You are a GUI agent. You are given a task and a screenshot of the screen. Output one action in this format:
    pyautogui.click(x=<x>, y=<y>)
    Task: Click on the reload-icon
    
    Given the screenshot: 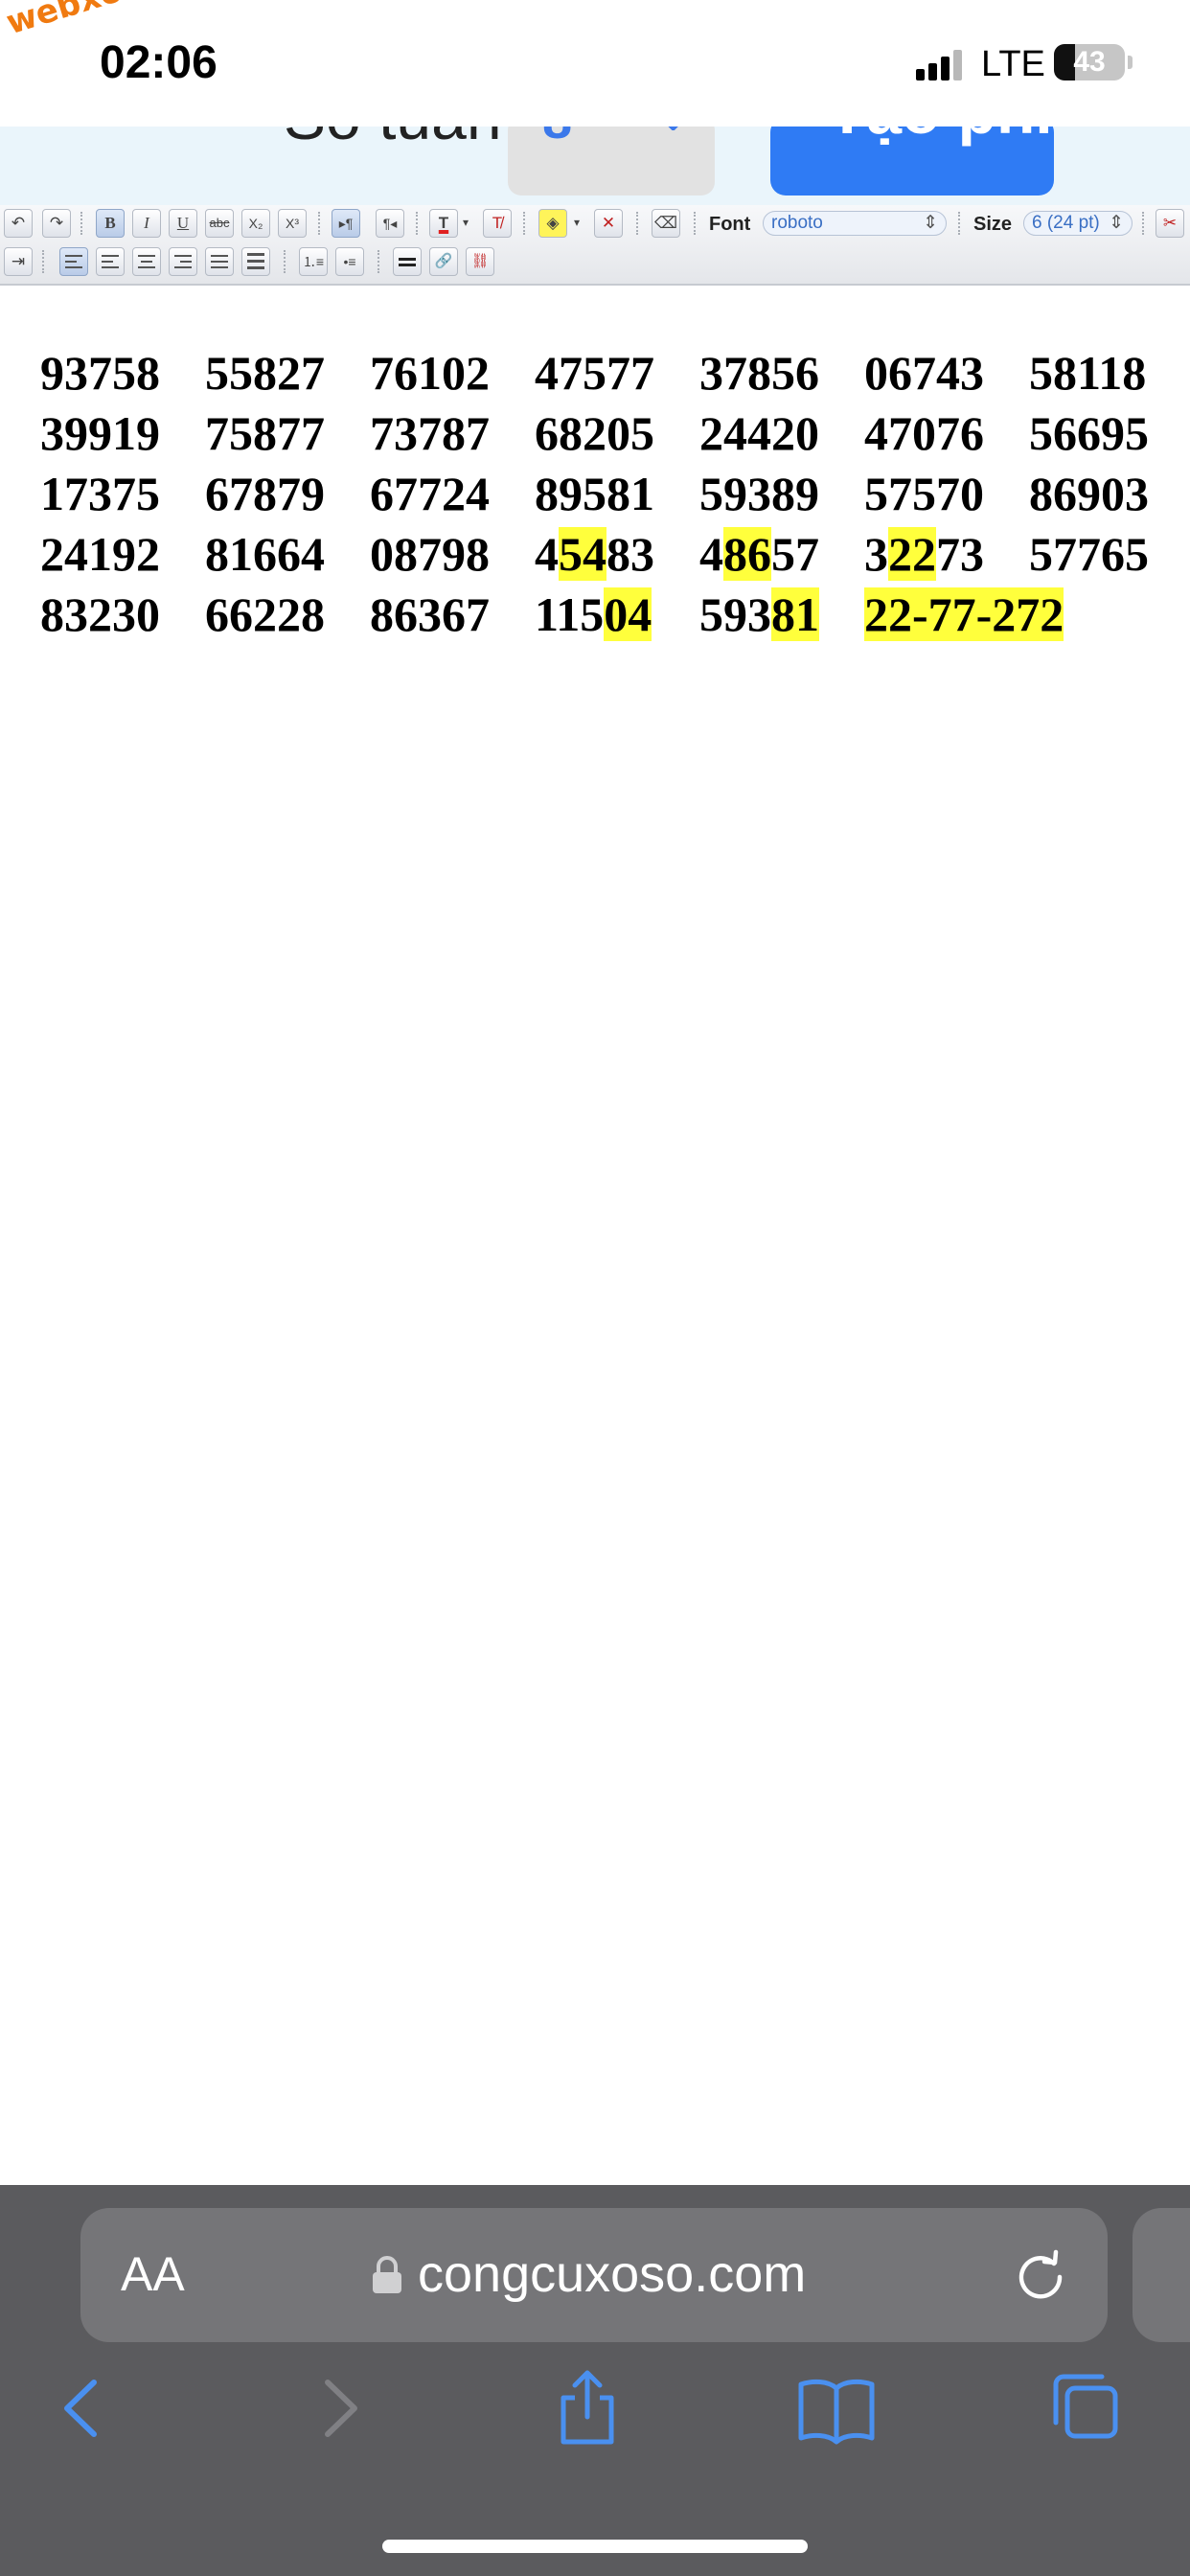 What is the action you would take?
    pyautogui.click(x=1040, y=2275)
    